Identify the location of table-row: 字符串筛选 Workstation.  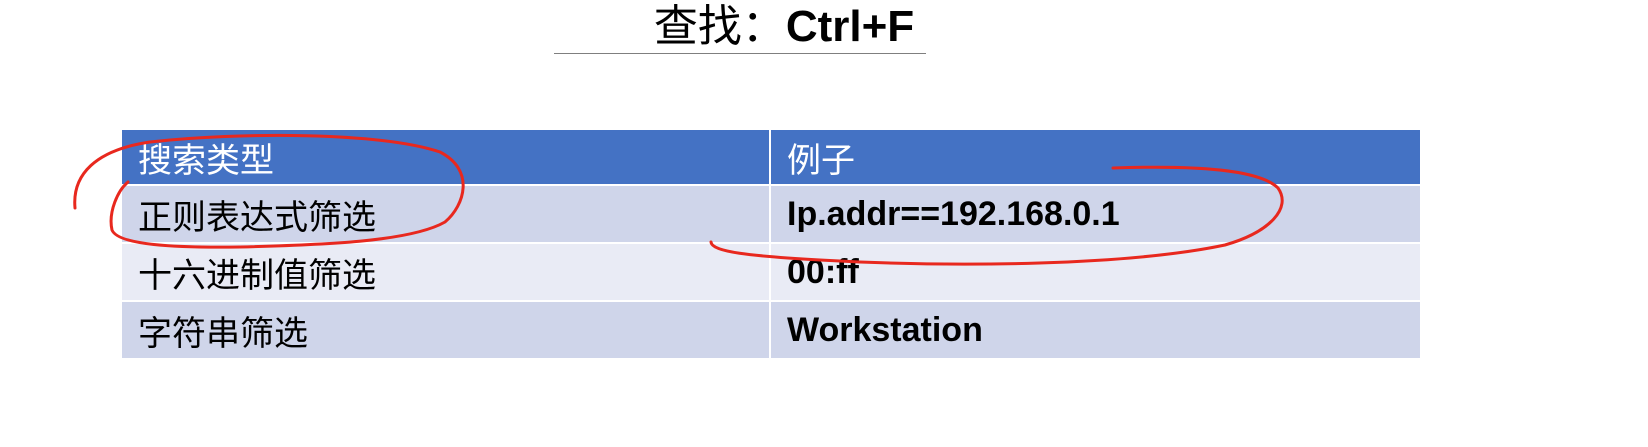
(771, 330).